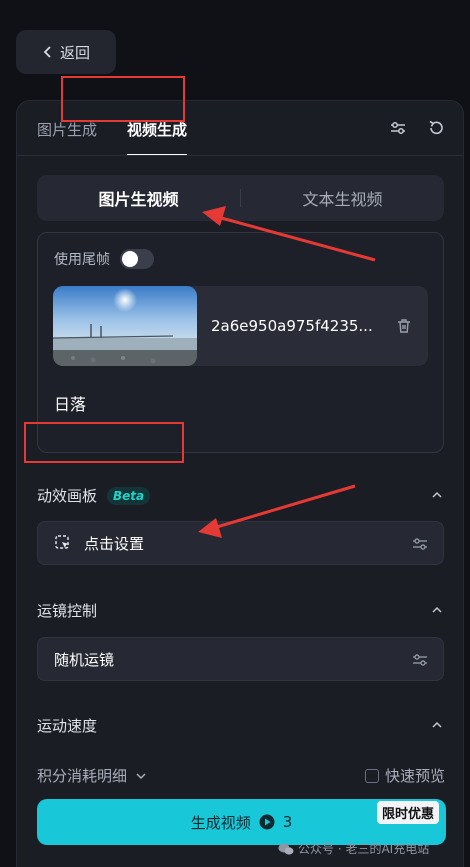 The image size is (470, 867). Describe the element at coordinates (104, 442) in the screenshot. I see `annotation-highlight-setup` at that location.